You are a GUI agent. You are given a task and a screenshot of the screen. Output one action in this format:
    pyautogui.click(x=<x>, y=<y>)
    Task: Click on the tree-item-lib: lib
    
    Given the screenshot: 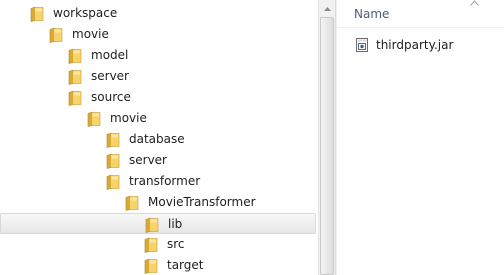 What is the action you would take?
    pyautogui.click(x=158, y=223)
    